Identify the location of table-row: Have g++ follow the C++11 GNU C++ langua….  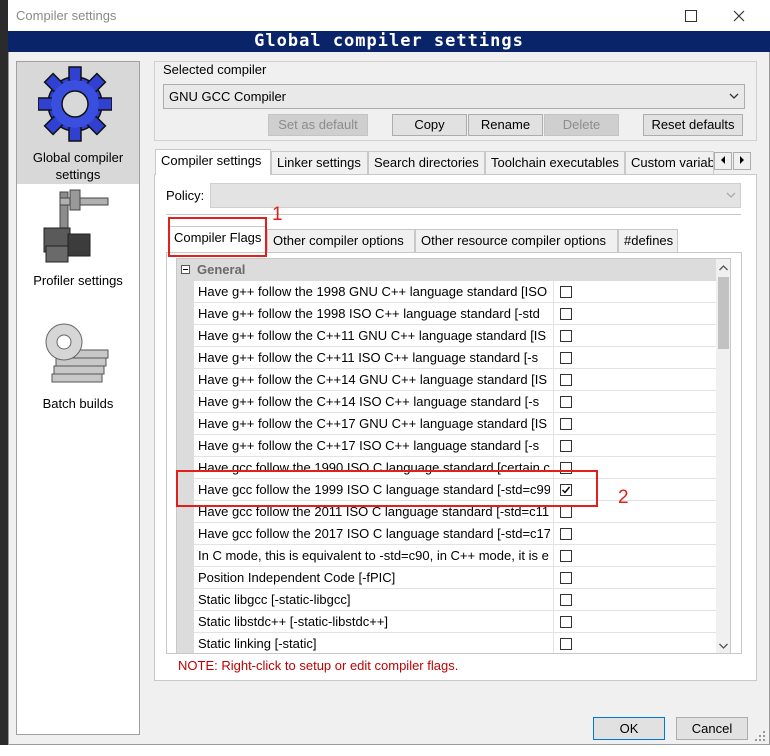
(455, 336).